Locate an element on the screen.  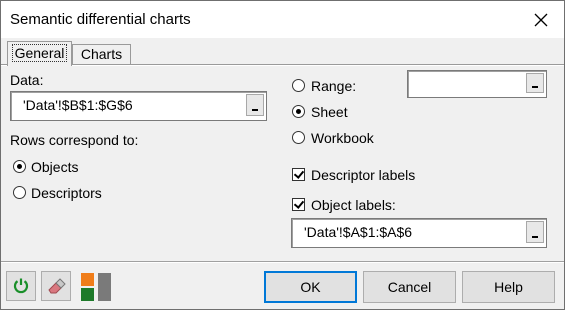
tab-general-label: General is located at coordinates (39, 53).